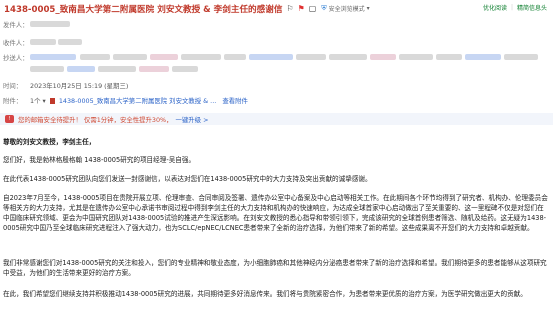 The width and height of the screenshot is (553, 314). Describe the element at coordinates (9, 119) in the screenshot. I see `warning-icon: !` at that location.